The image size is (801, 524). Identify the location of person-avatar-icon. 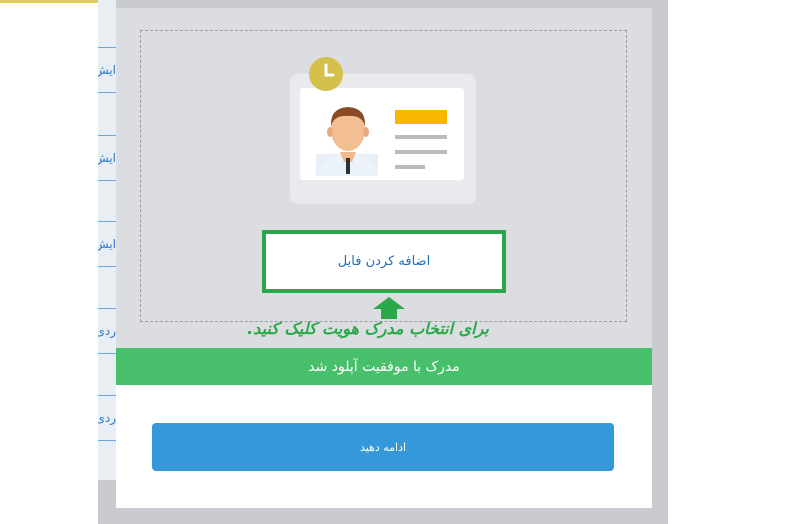
(347, 141).